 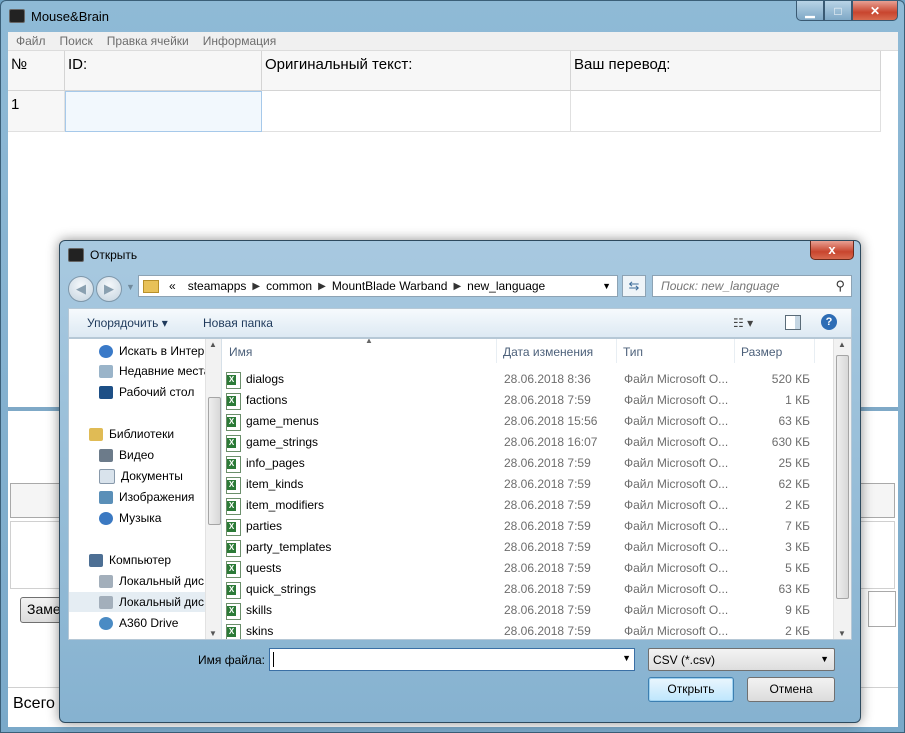 What do you see at coordinates (875, 11) in the screenshot?
I see `close-button: ✕` at bounding box center [875, 11].